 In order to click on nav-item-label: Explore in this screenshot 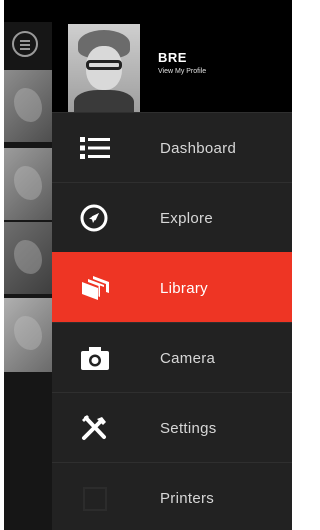, I will do `click(186, 218)`.